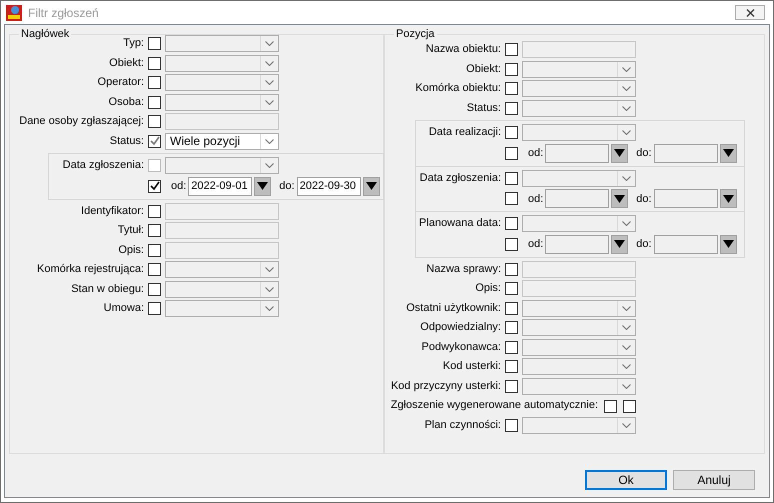 This screenshot has height=503, width=774. What do you see at coordinates (462, 49) in the screenshot?
I see `field-label: Nazwa obiektu:` at bounding box center [462, 49].